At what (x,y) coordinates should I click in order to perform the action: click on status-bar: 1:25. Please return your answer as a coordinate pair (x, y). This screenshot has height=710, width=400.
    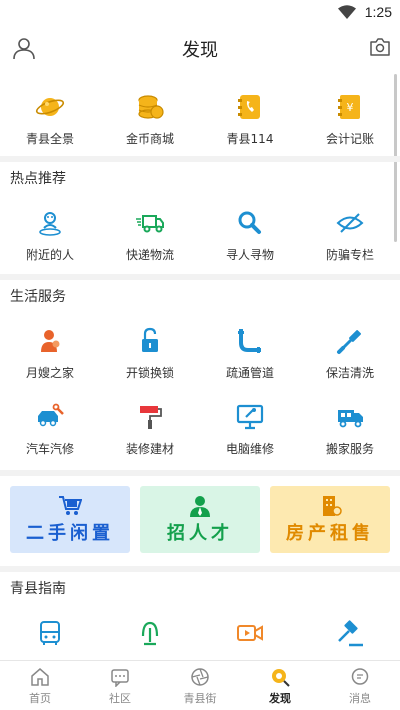
    Looking at the image, I should click on (200, 13).